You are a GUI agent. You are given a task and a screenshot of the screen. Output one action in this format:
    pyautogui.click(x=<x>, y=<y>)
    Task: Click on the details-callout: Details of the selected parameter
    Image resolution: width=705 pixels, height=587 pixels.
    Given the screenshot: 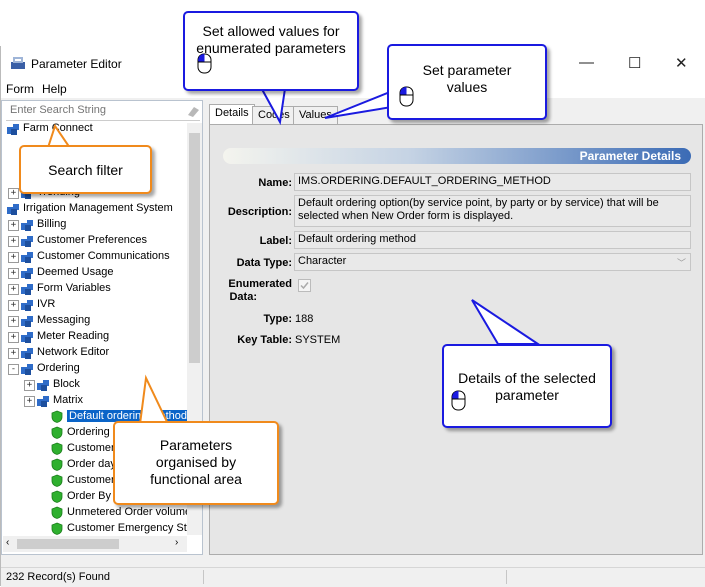 What is the action you would take?
    pyautogui.click(x=527, y=386)
    